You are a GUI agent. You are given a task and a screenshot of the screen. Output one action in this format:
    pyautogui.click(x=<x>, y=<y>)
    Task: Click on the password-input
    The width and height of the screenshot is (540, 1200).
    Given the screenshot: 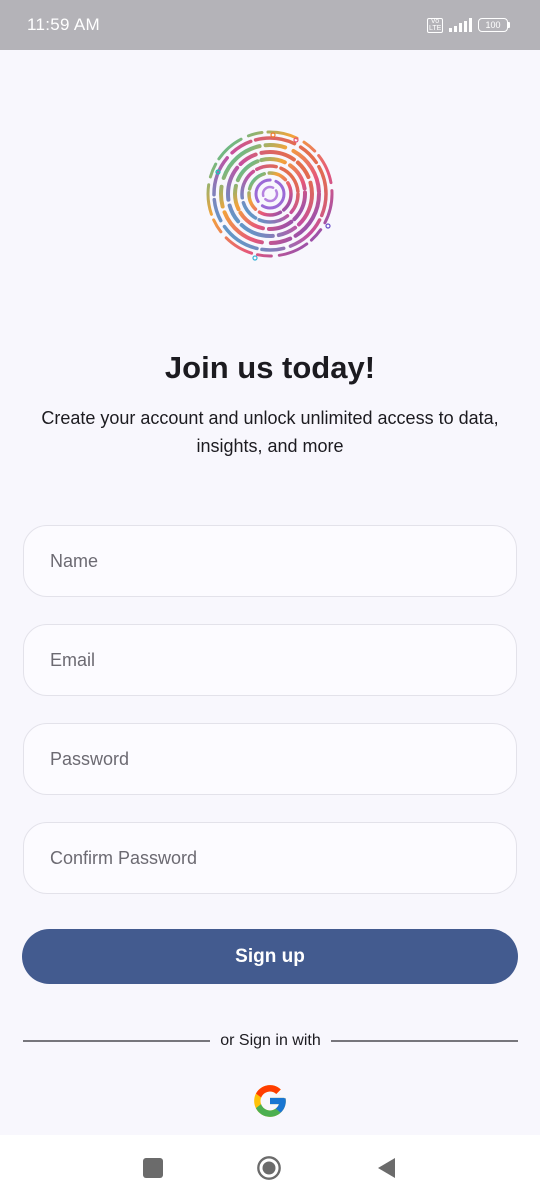 What is the action you would take?
    pyautogui.click(x=270, y=759)
    